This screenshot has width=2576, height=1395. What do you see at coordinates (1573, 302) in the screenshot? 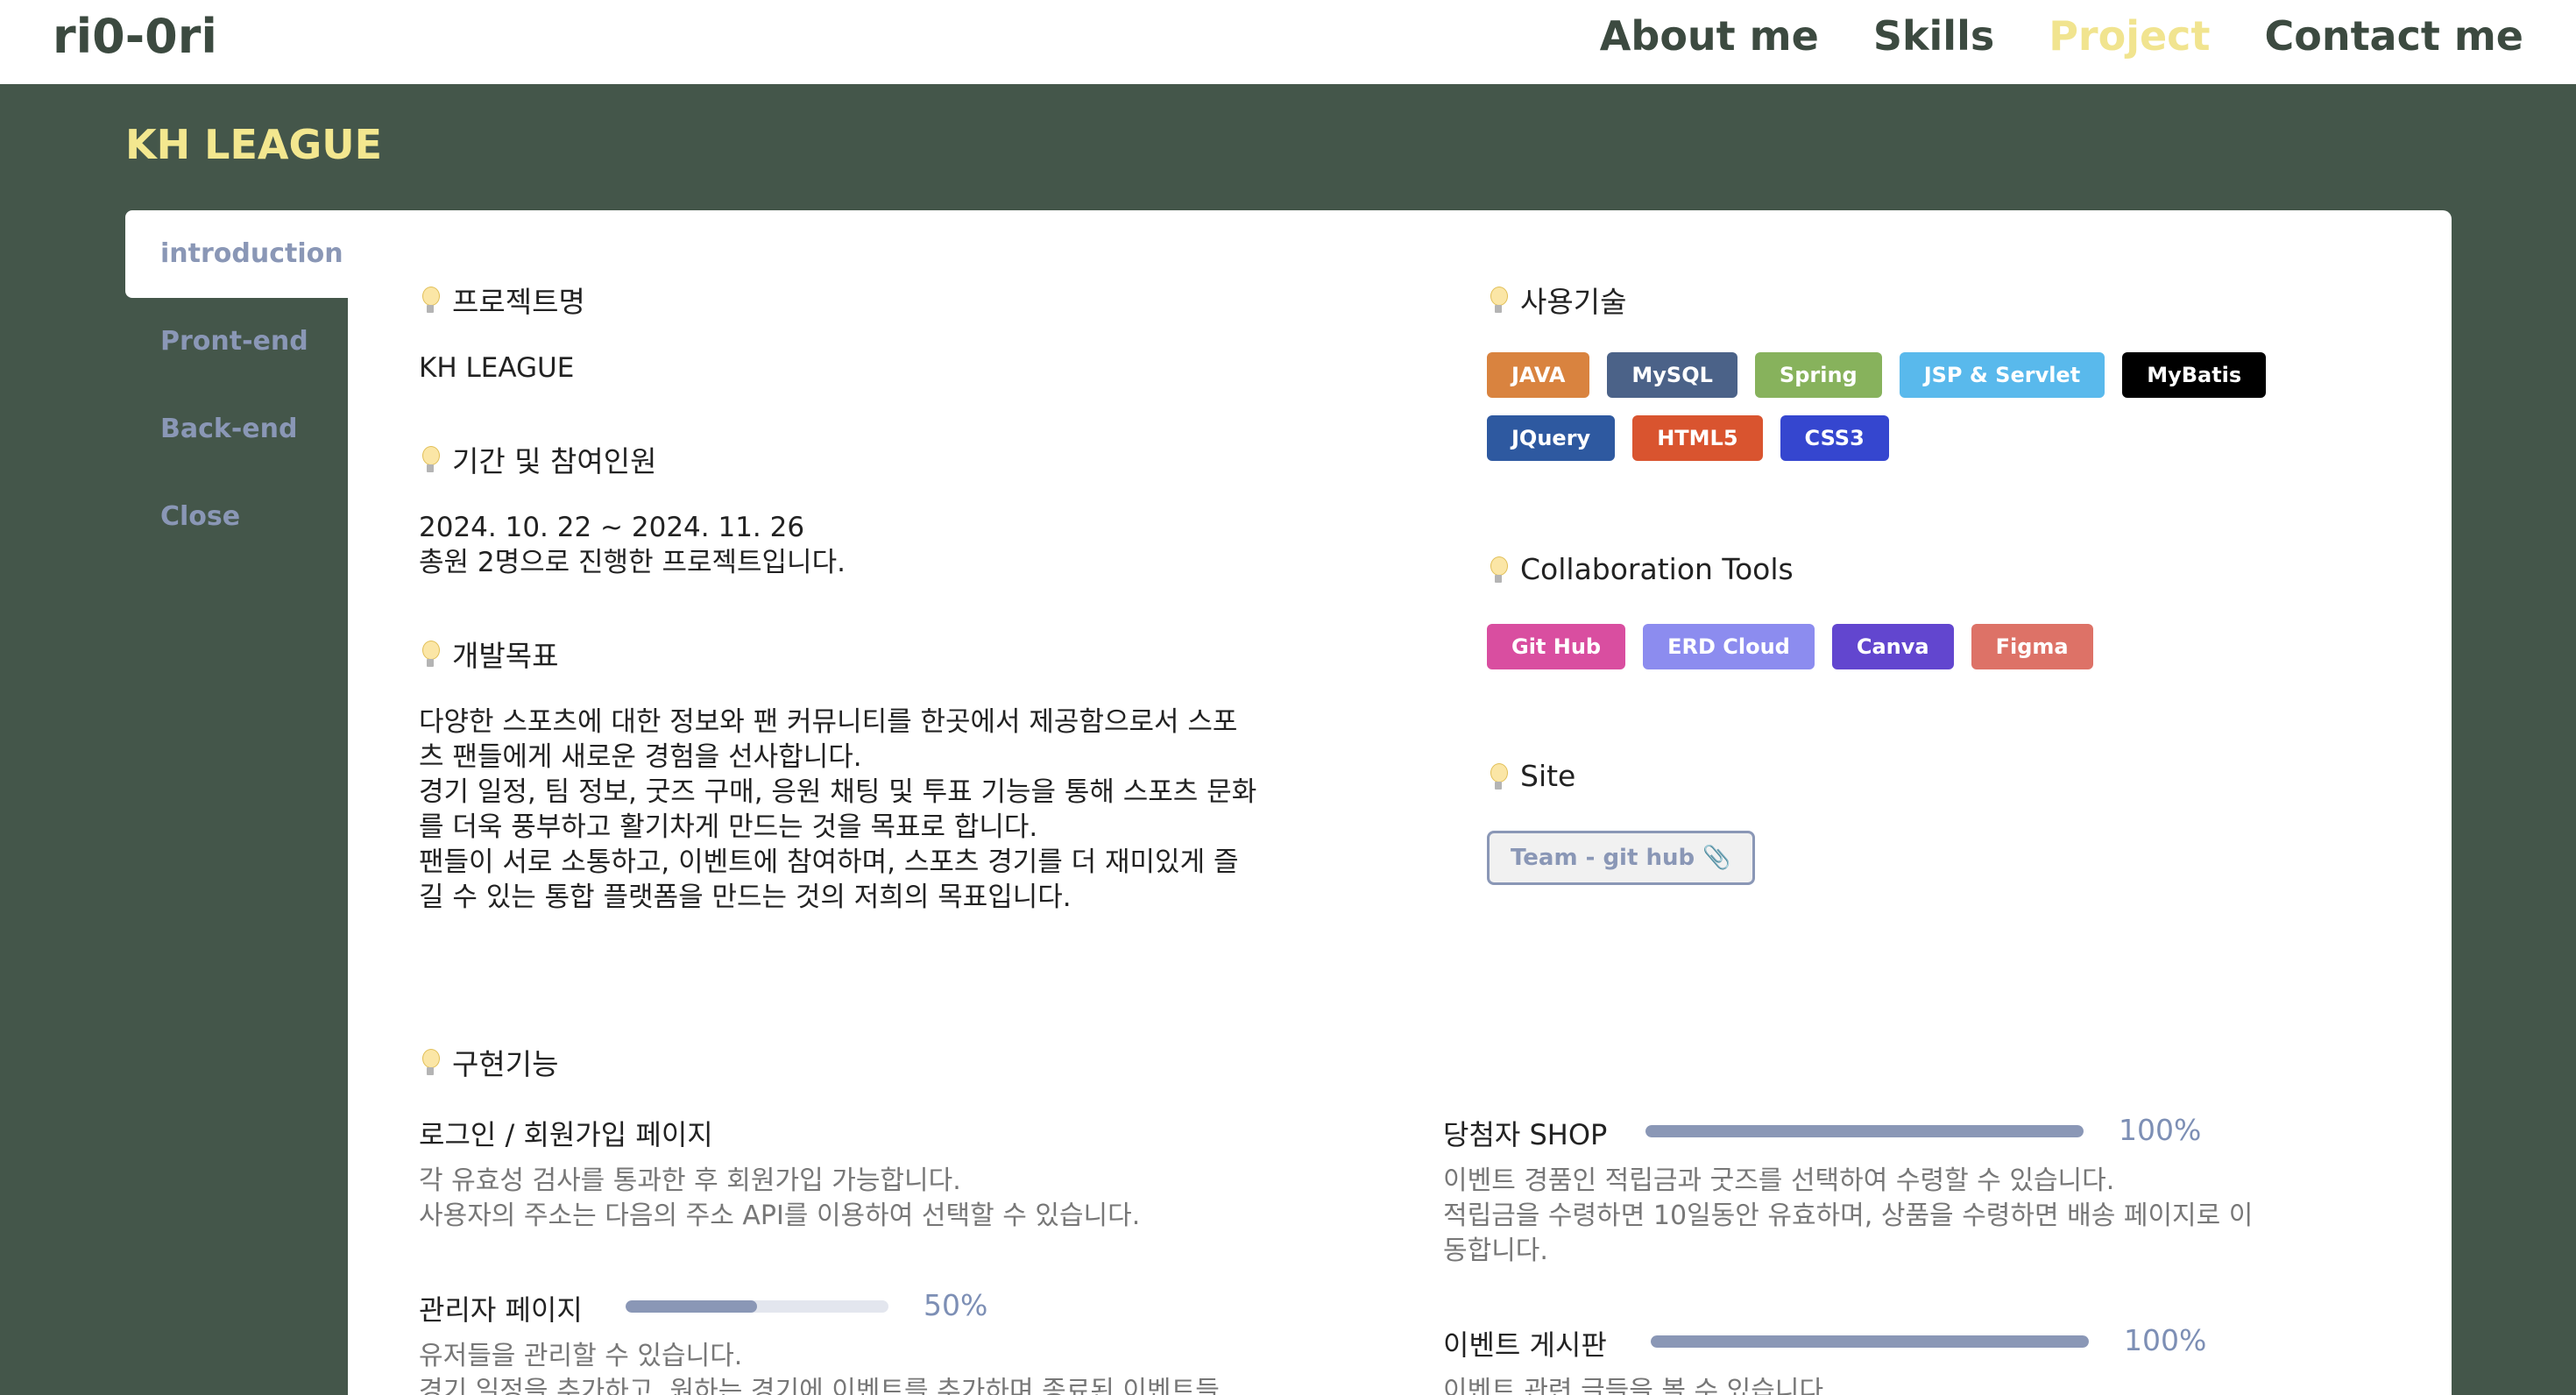
I see `heading-label: 사용기술` at bounding box center [1573, 302].